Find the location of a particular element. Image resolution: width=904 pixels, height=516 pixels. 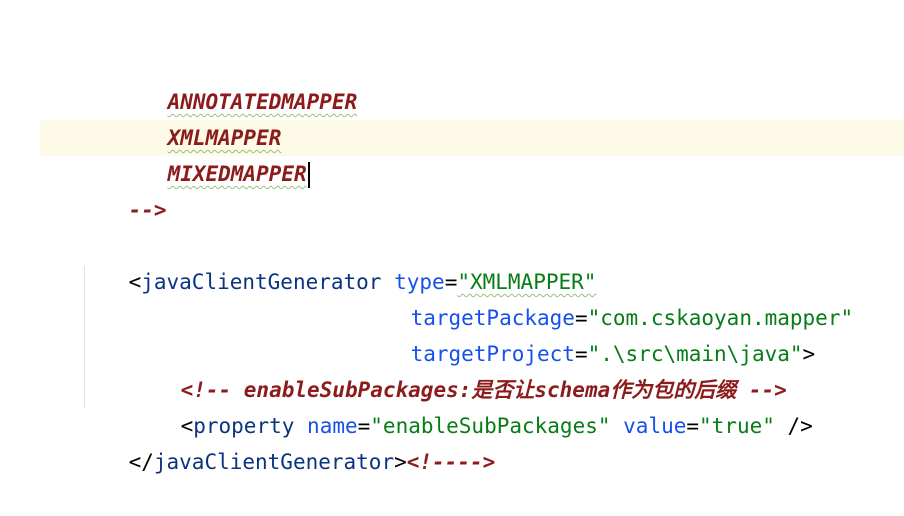

code-line-3: MIXEDMAPPER is located at coordinates (213, 154).